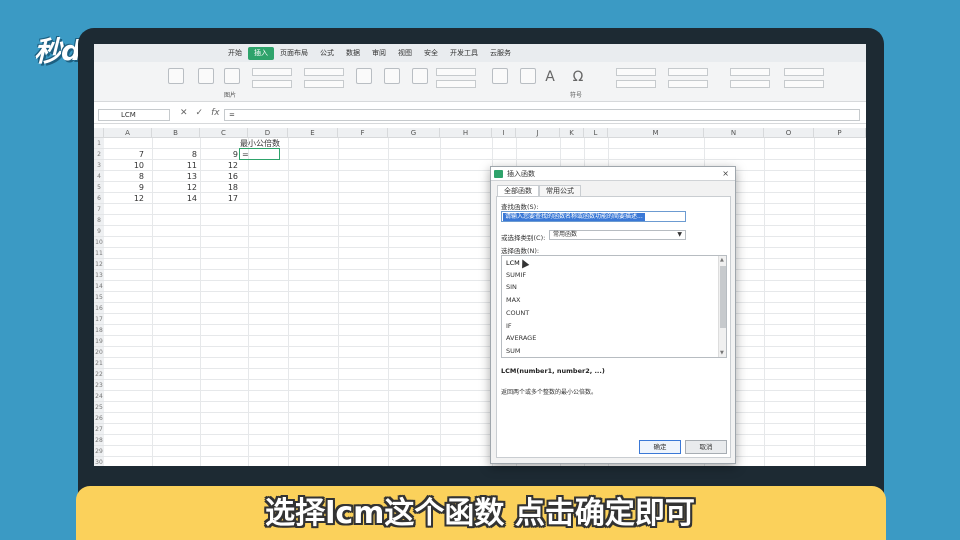 The image size is (960, 540). I want to click on dialog-titlebar: 插入函数 ×, so click(613, 174).